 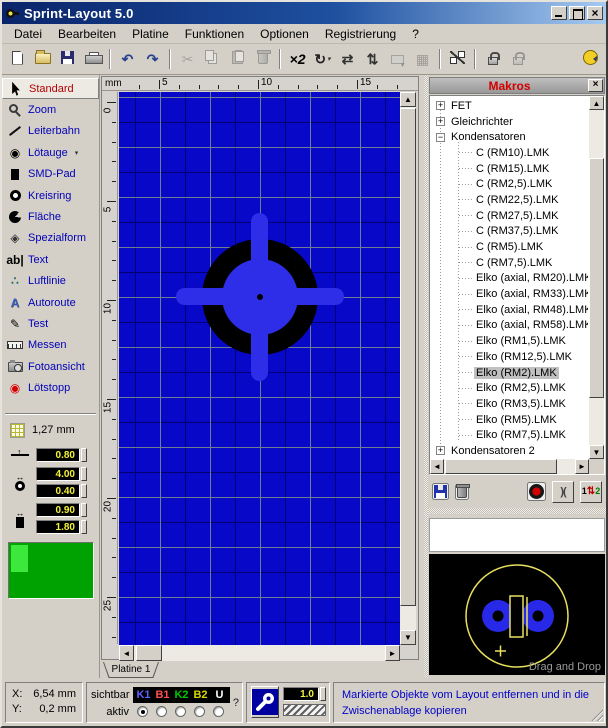 I want to click on new-button, so click(x=17, y=59).